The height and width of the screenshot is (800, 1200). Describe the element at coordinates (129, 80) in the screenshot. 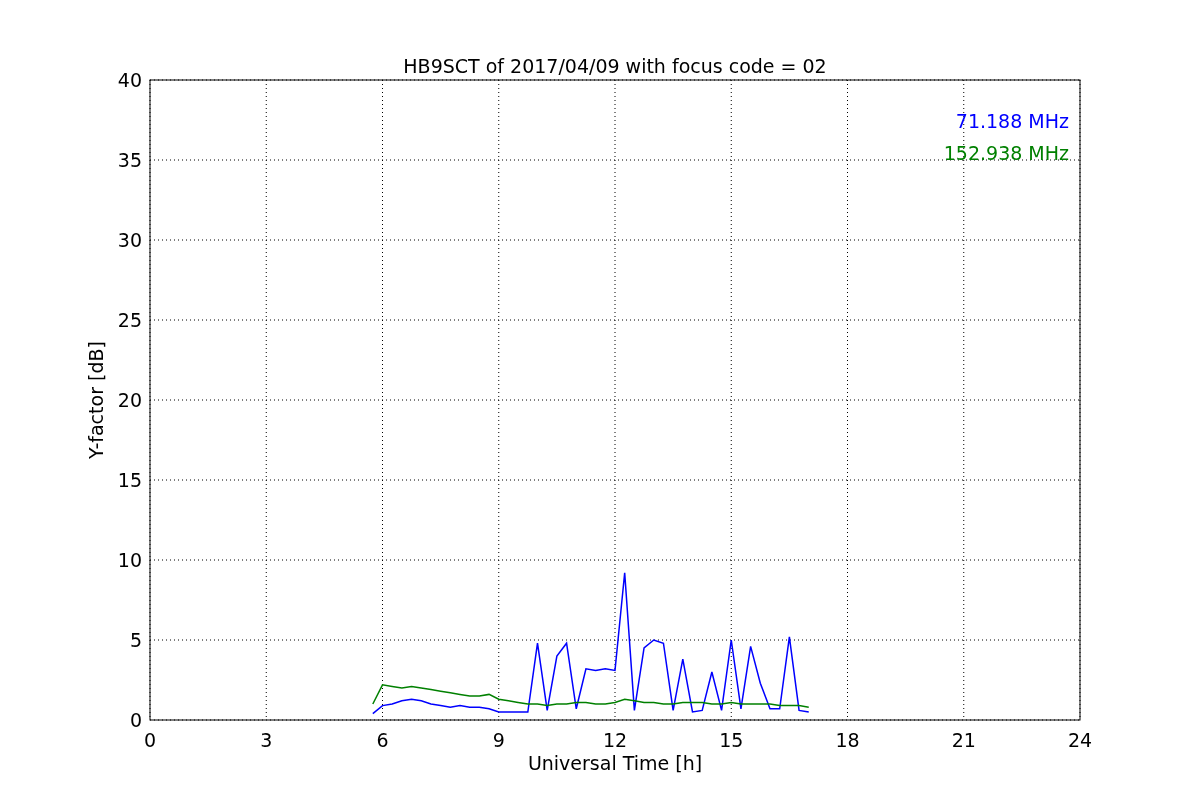

I see `y-tick-label: 40` at that location.